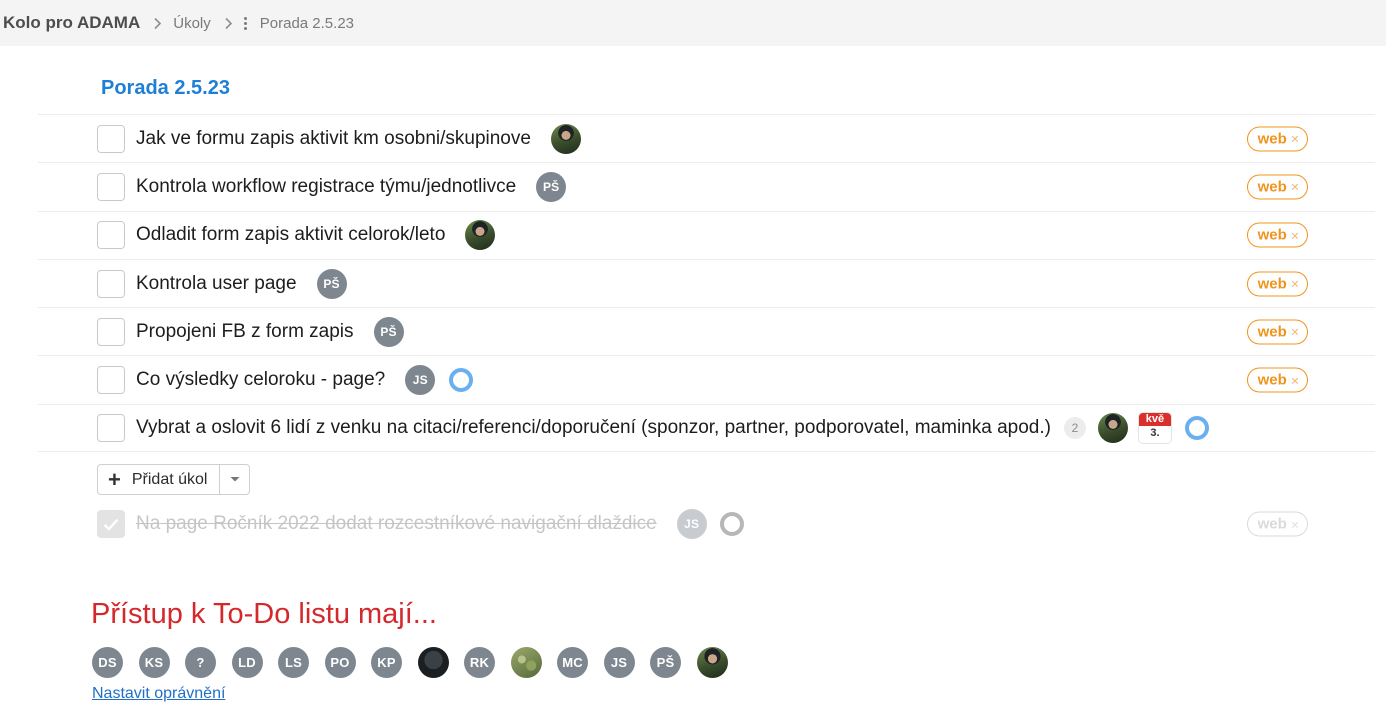  Describe the element at coordinates (107, 662) in the screenshot. I see `member-avatar: DS` at that location.